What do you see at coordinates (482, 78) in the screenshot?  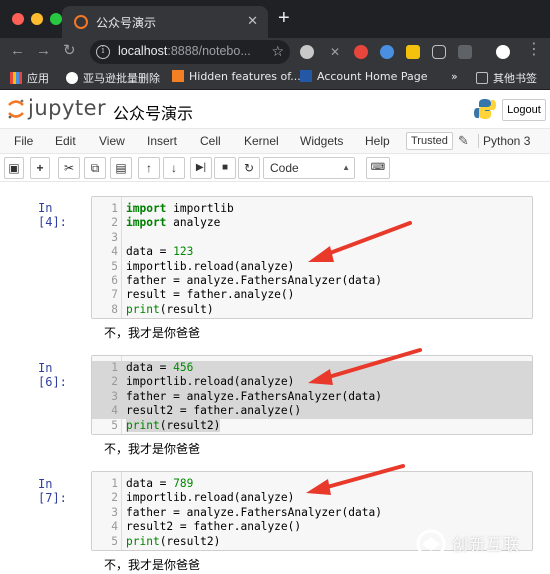 I see `folder-icon` at bounding box center [482, 78].